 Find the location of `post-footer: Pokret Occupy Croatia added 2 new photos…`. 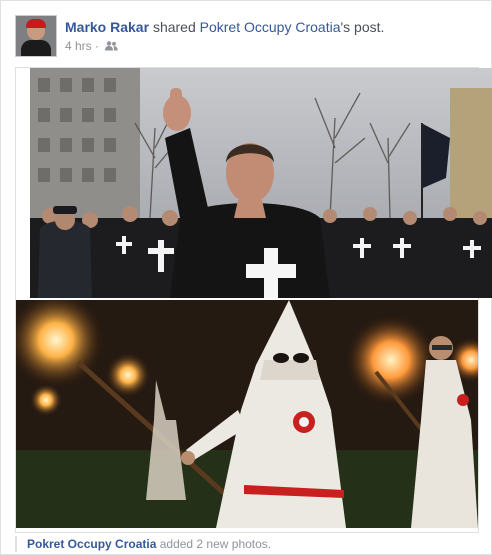

post-footer: Pokret Occupy Croatia added 2 new photos… is located at coordinates (143, 544).